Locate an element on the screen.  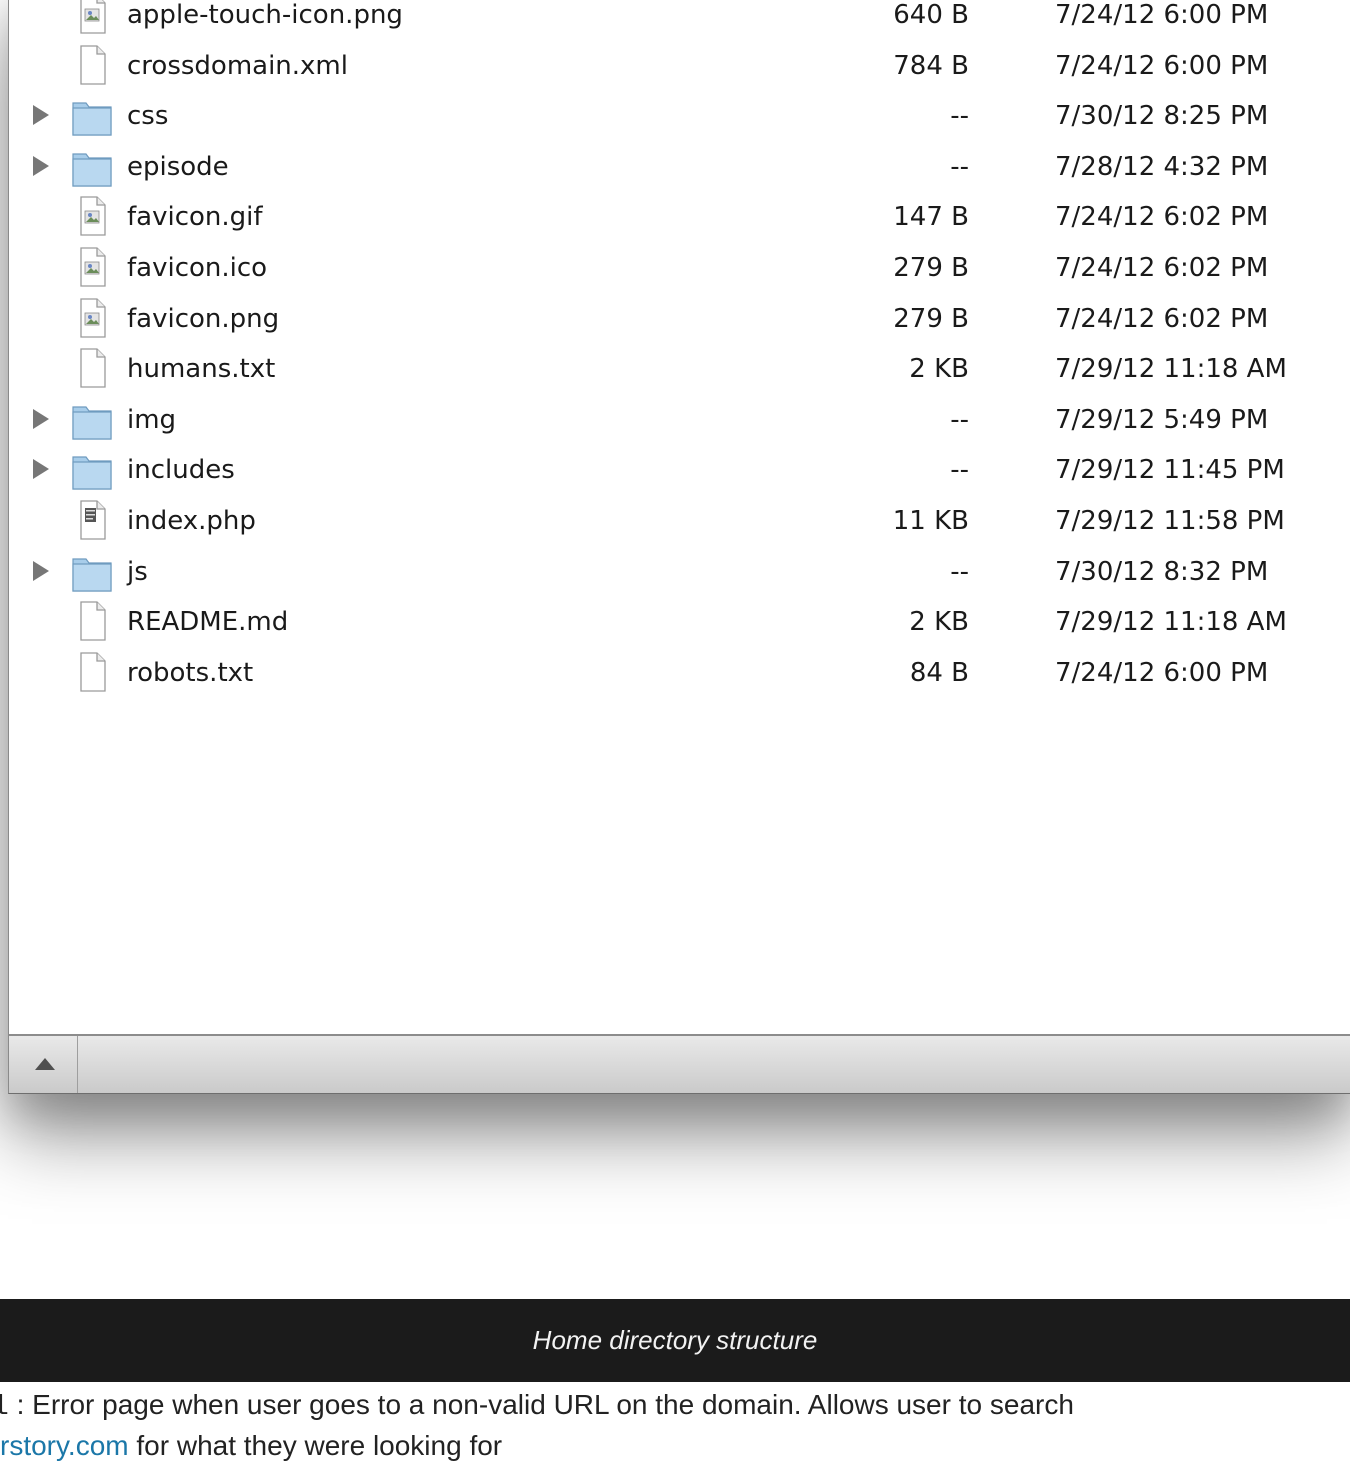
caption-bar: Home directory structure is located at coordinates (675, 1340).